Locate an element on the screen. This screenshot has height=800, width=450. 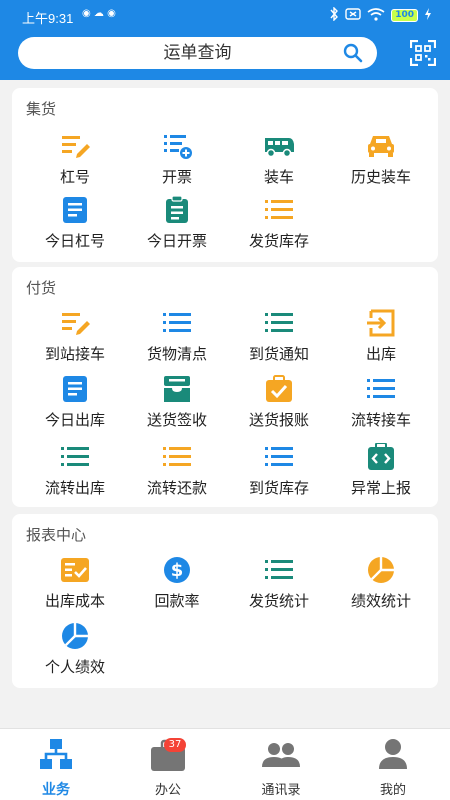
grid-item-label: 出库 is located at coordinates (380, 354).